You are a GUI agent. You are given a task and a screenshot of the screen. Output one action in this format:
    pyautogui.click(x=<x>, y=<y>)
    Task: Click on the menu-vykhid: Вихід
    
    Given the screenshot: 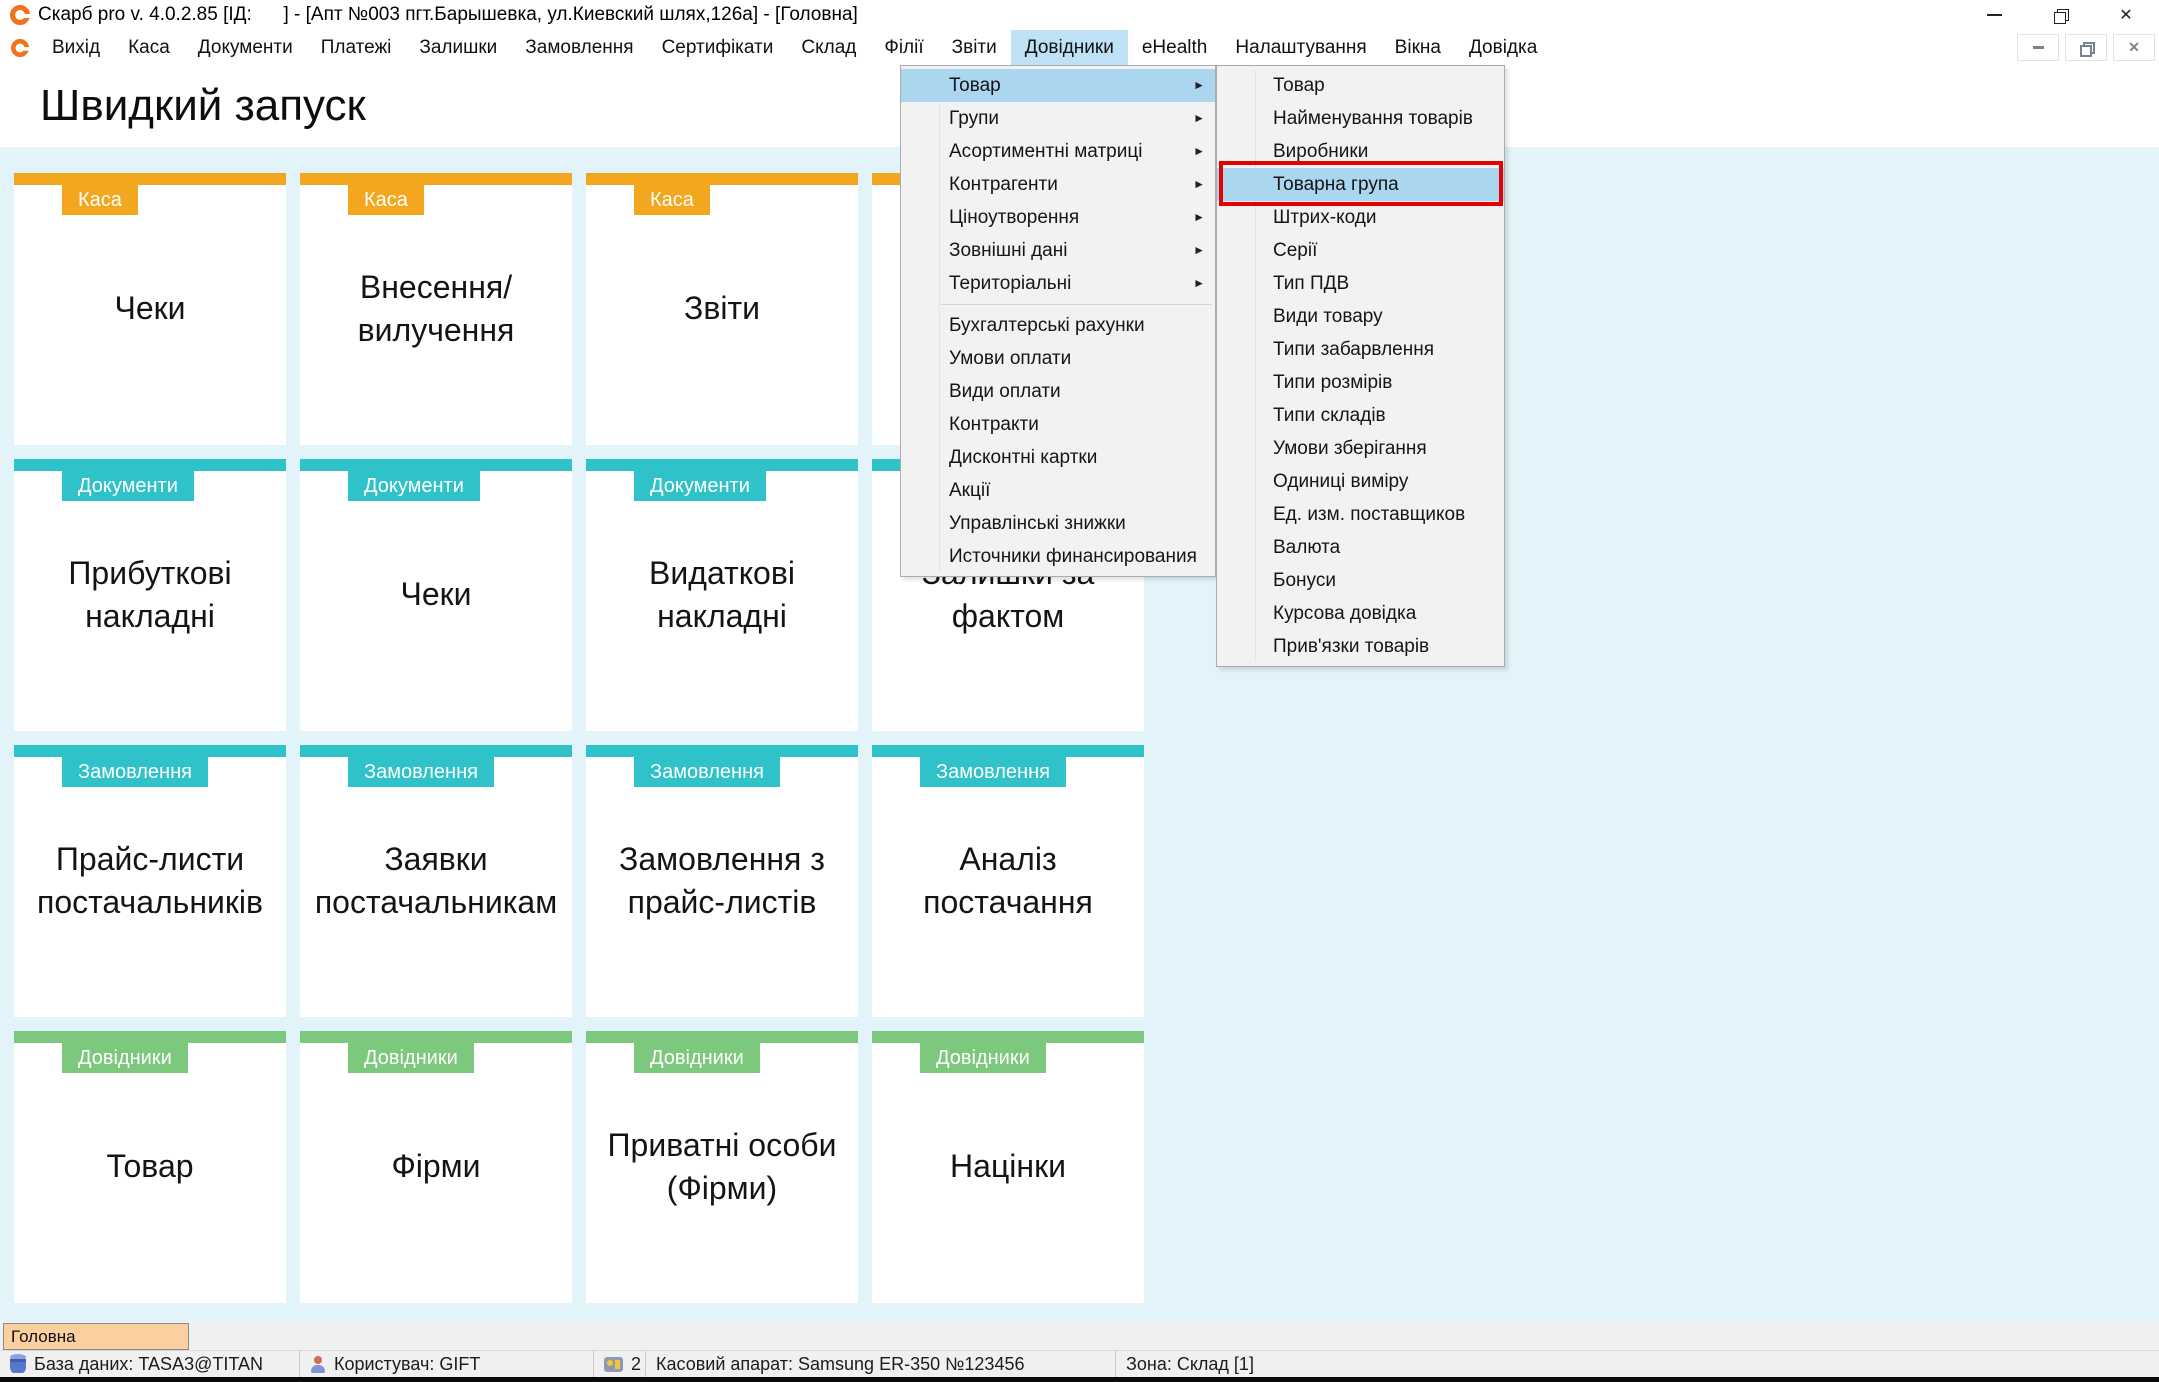 What is the action you would take?
    pyautogui.click(x=76, y=47)
    